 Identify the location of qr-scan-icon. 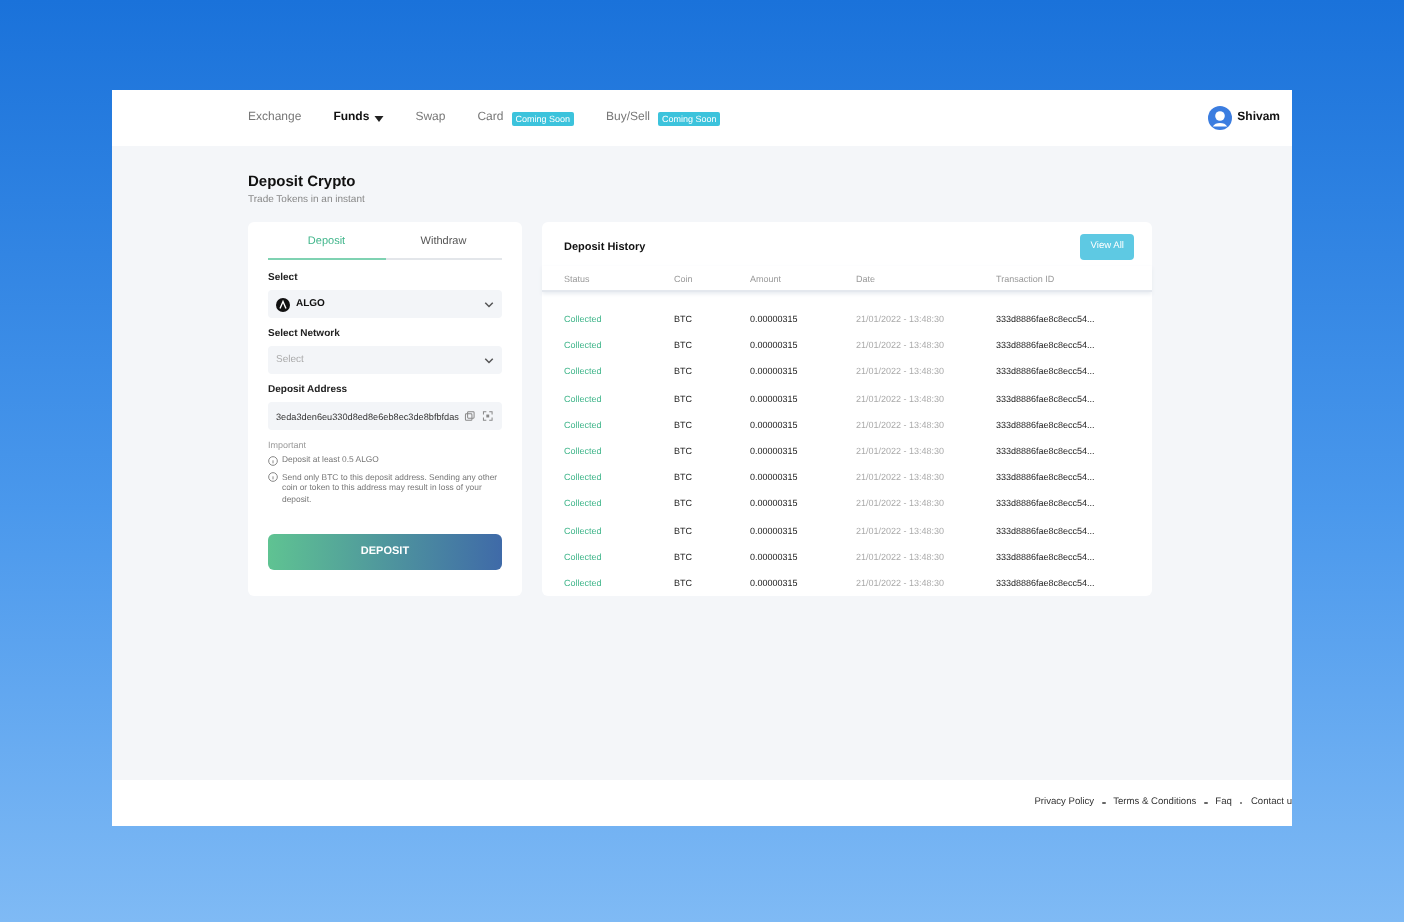
(488, 416).